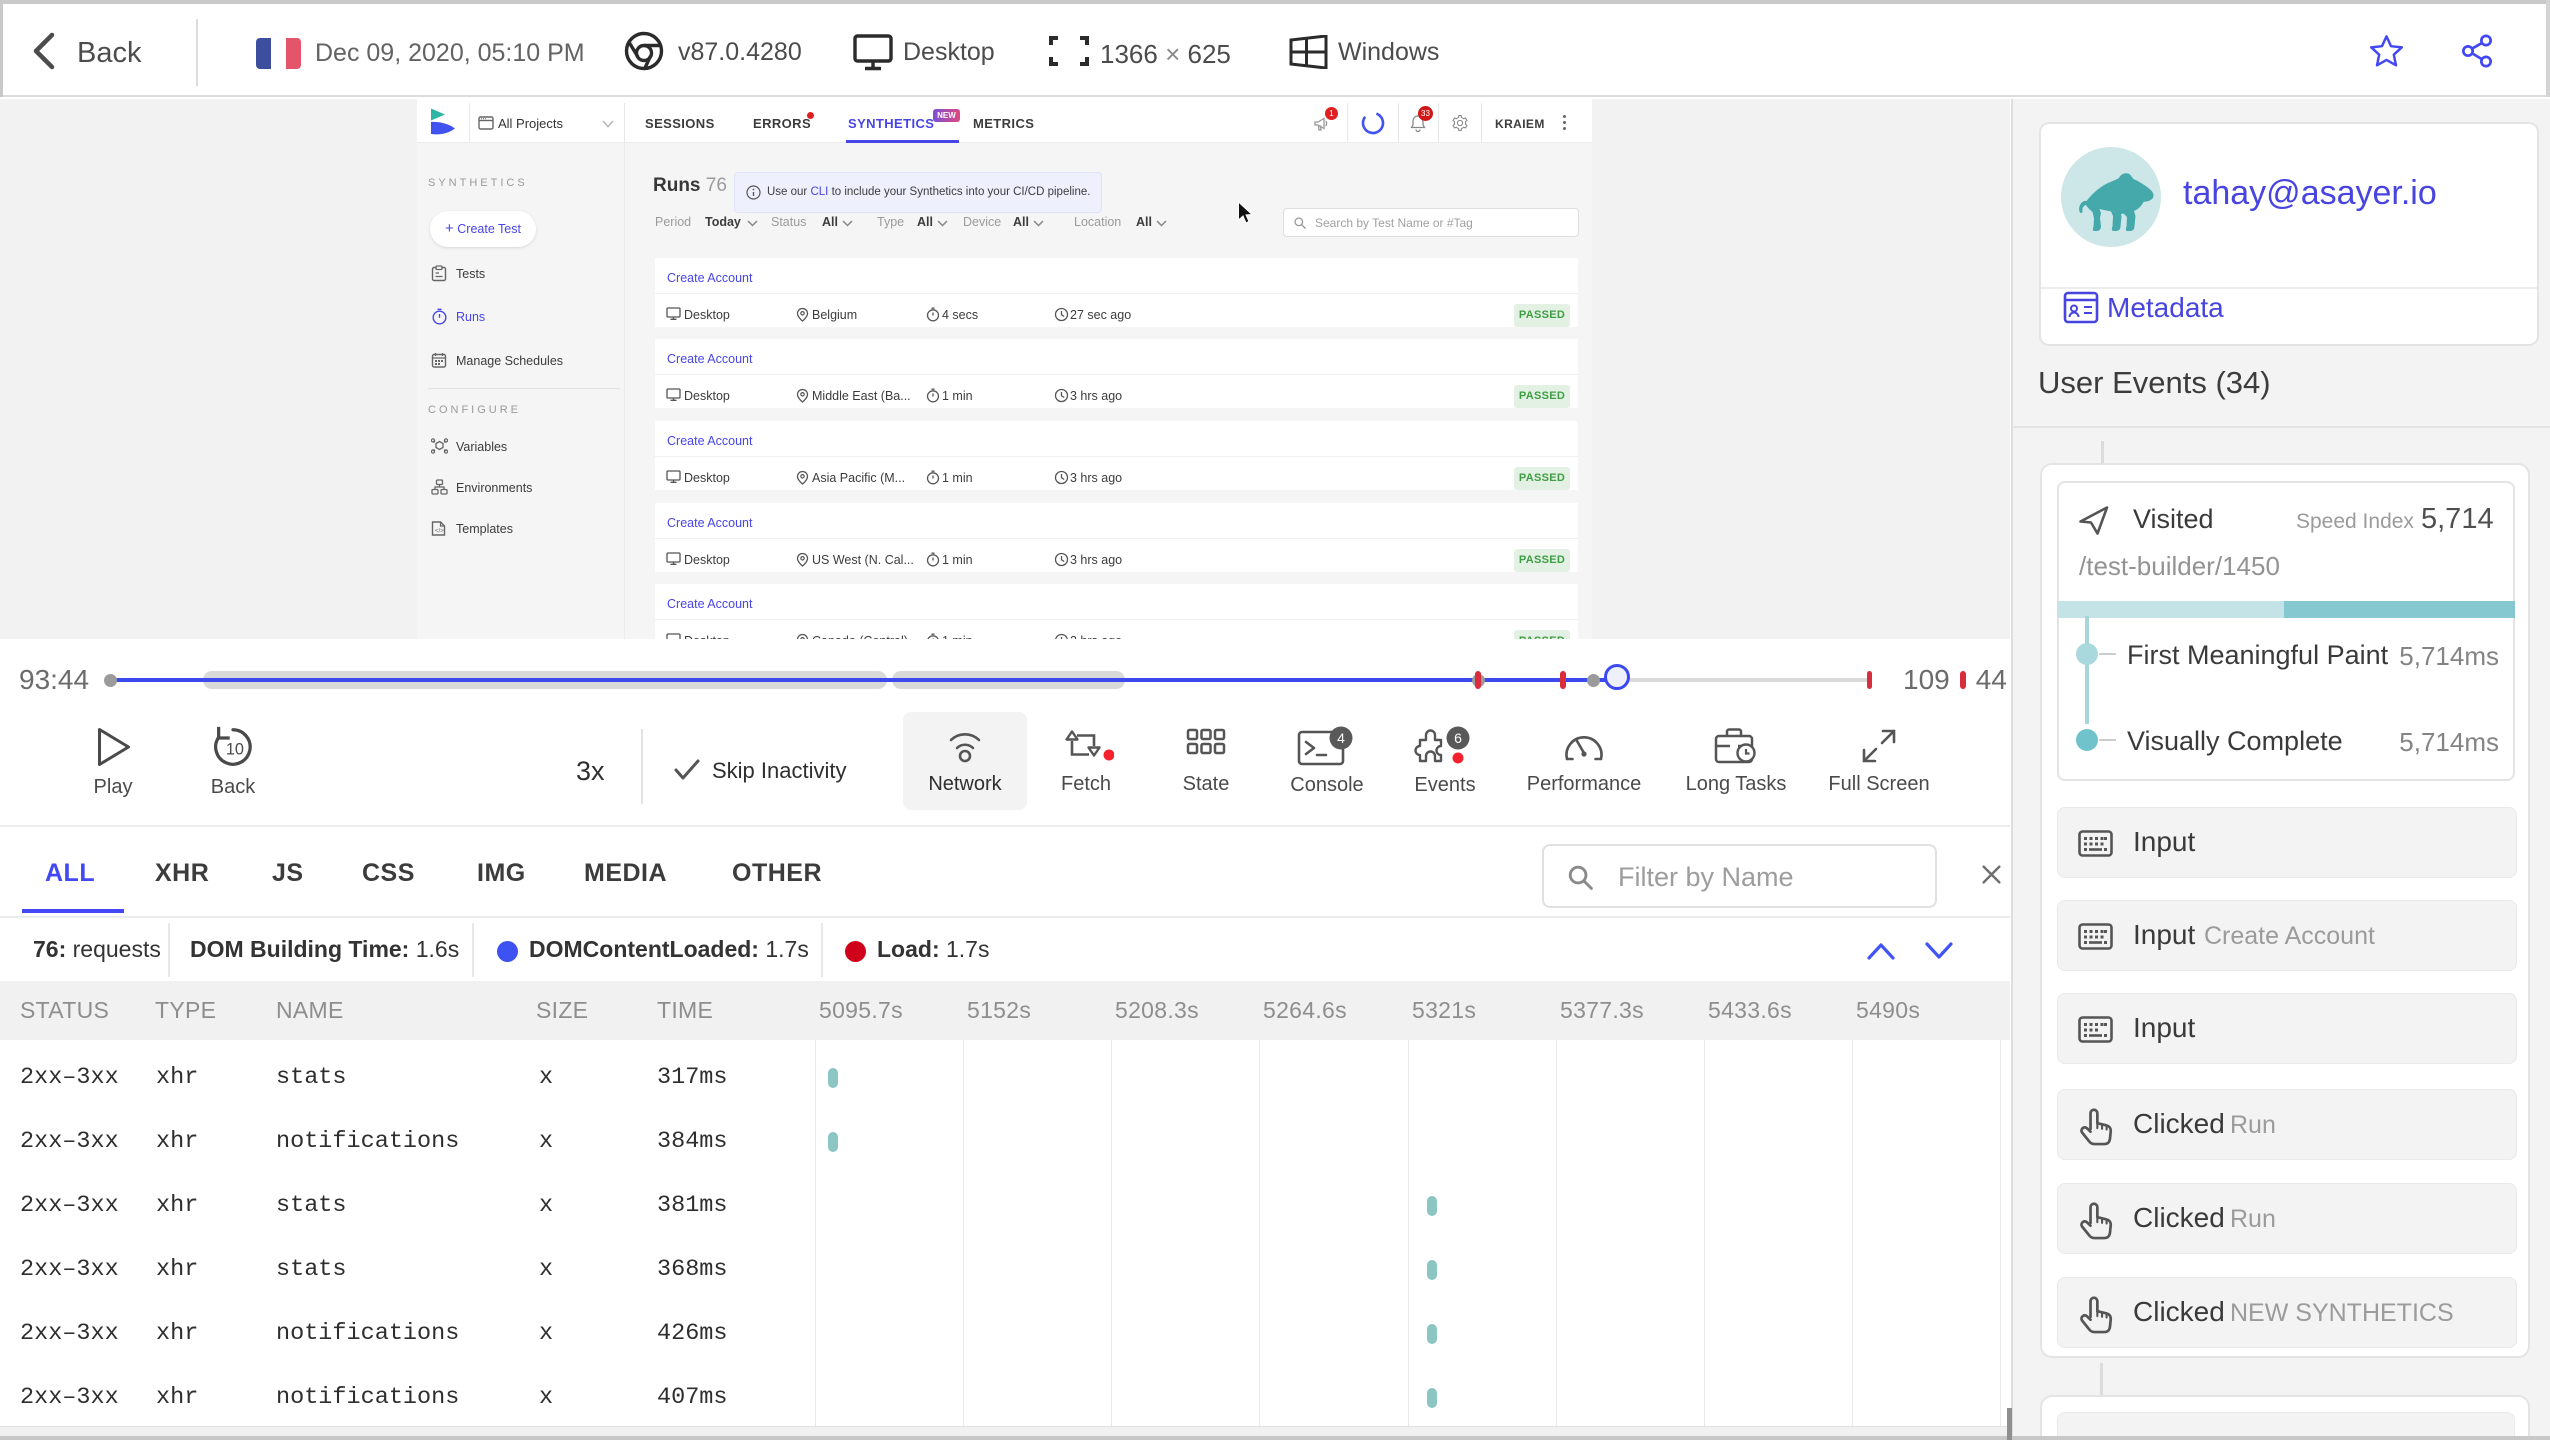 Image resolution: width=2550 pixels, height=1440 pixels. Describe the element at coordinates (1458, 738) in the screenshot. I see `svg-text: 6` at that location.